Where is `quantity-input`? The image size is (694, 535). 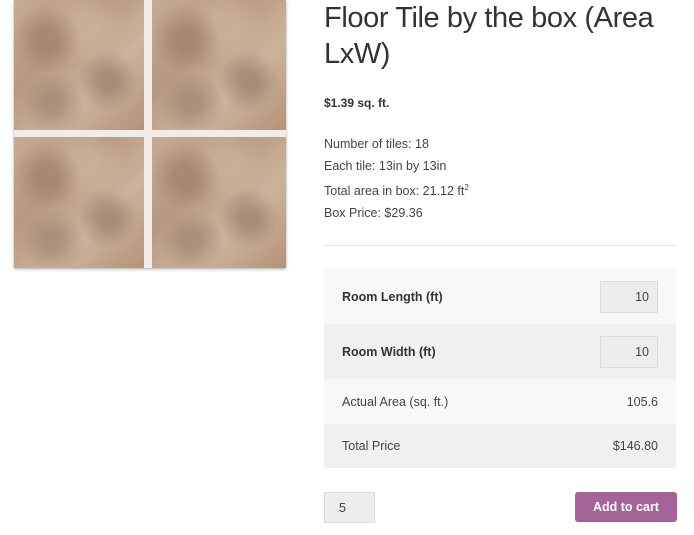
quantity-input is located at coordinates (349, 507).